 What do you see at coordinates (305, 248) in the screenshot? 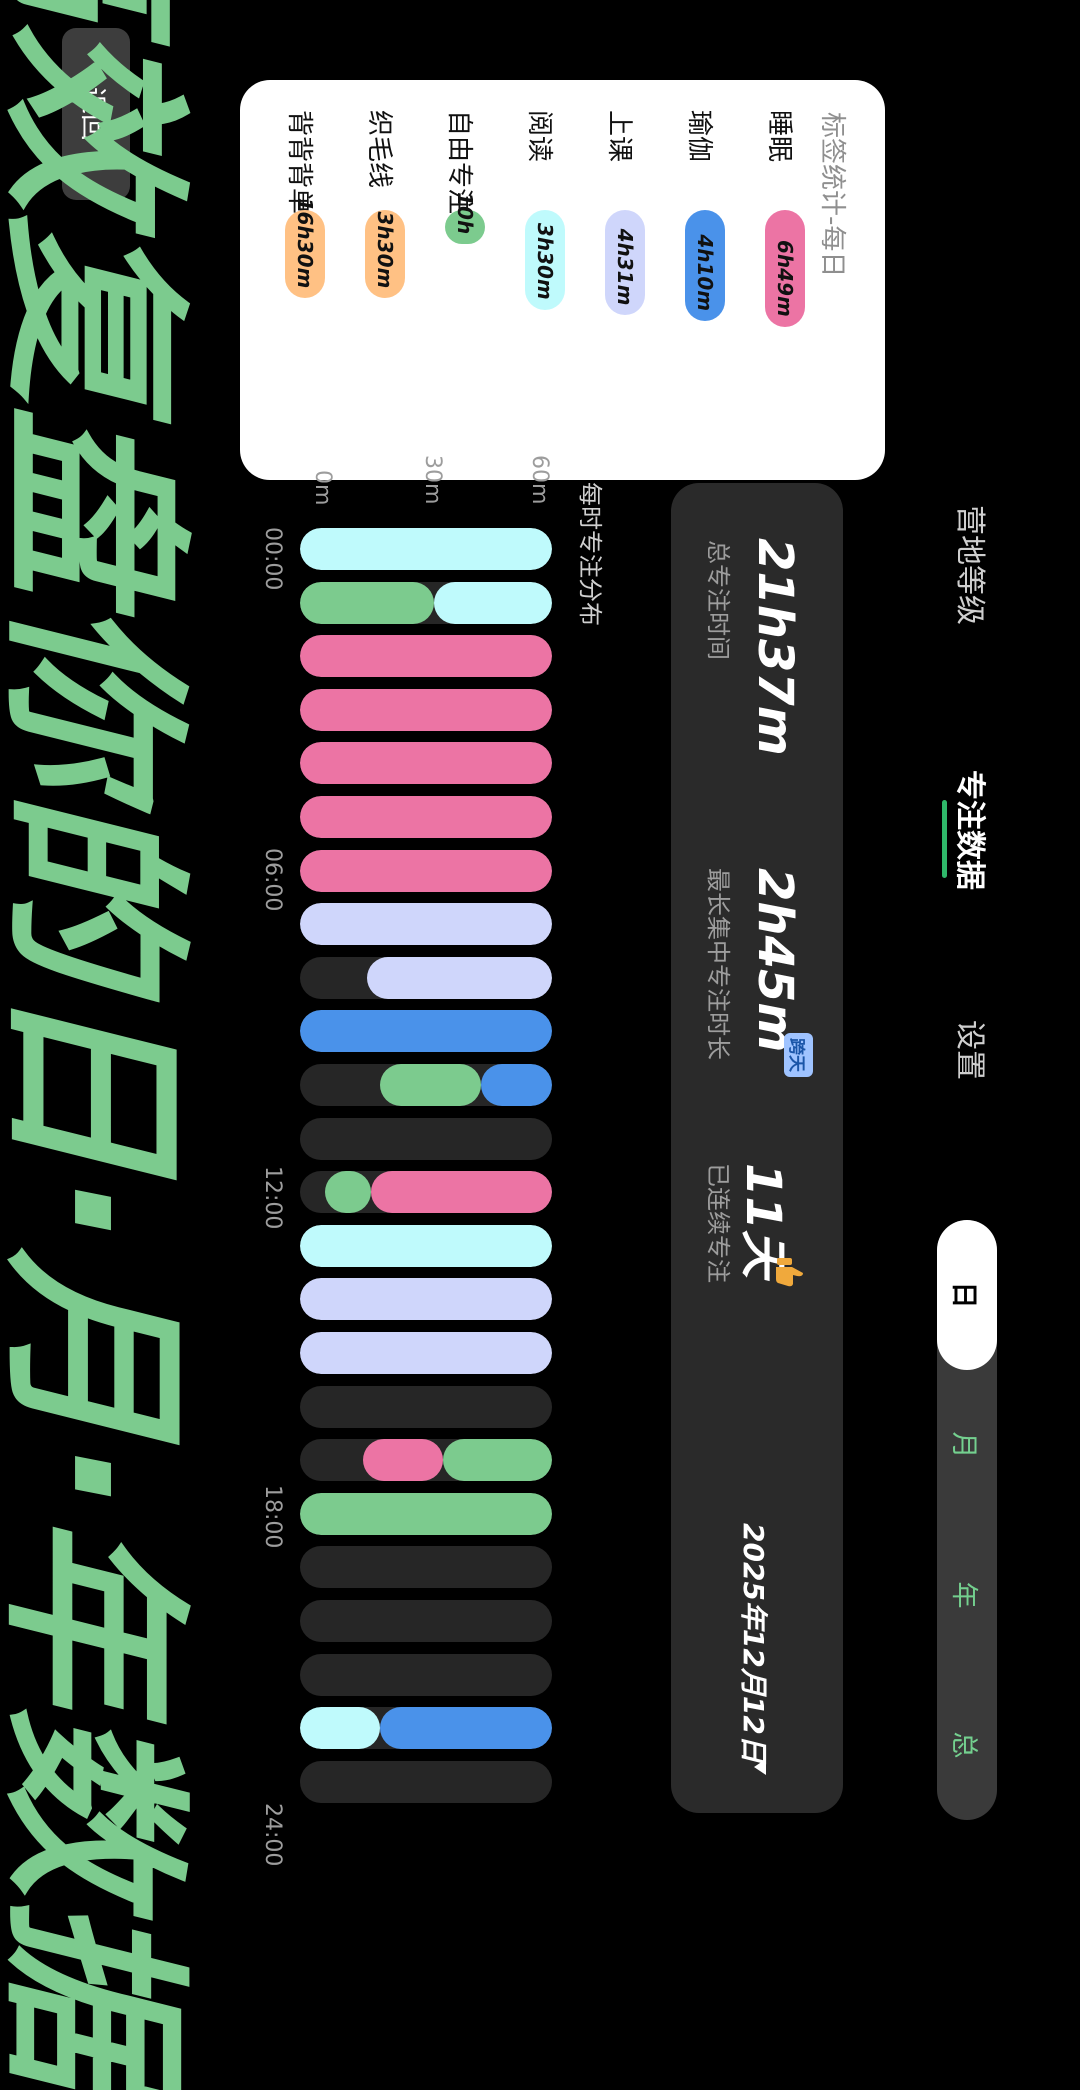
I see `tag-duration-bar: 16h30m` at bounding box center [305, 248].